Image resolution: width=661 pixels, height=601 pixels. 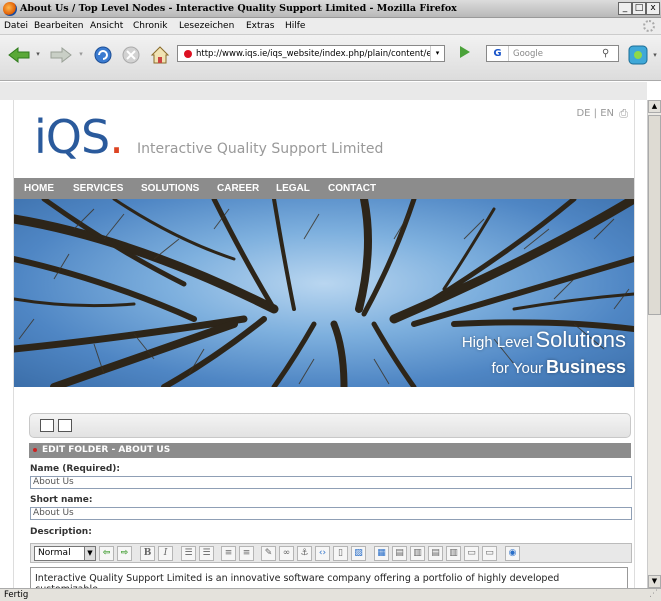 What do you see at coordinates (238, 188) in the screenshot?
I see `nav-career: CAREER` at bounding box center [238, 188].